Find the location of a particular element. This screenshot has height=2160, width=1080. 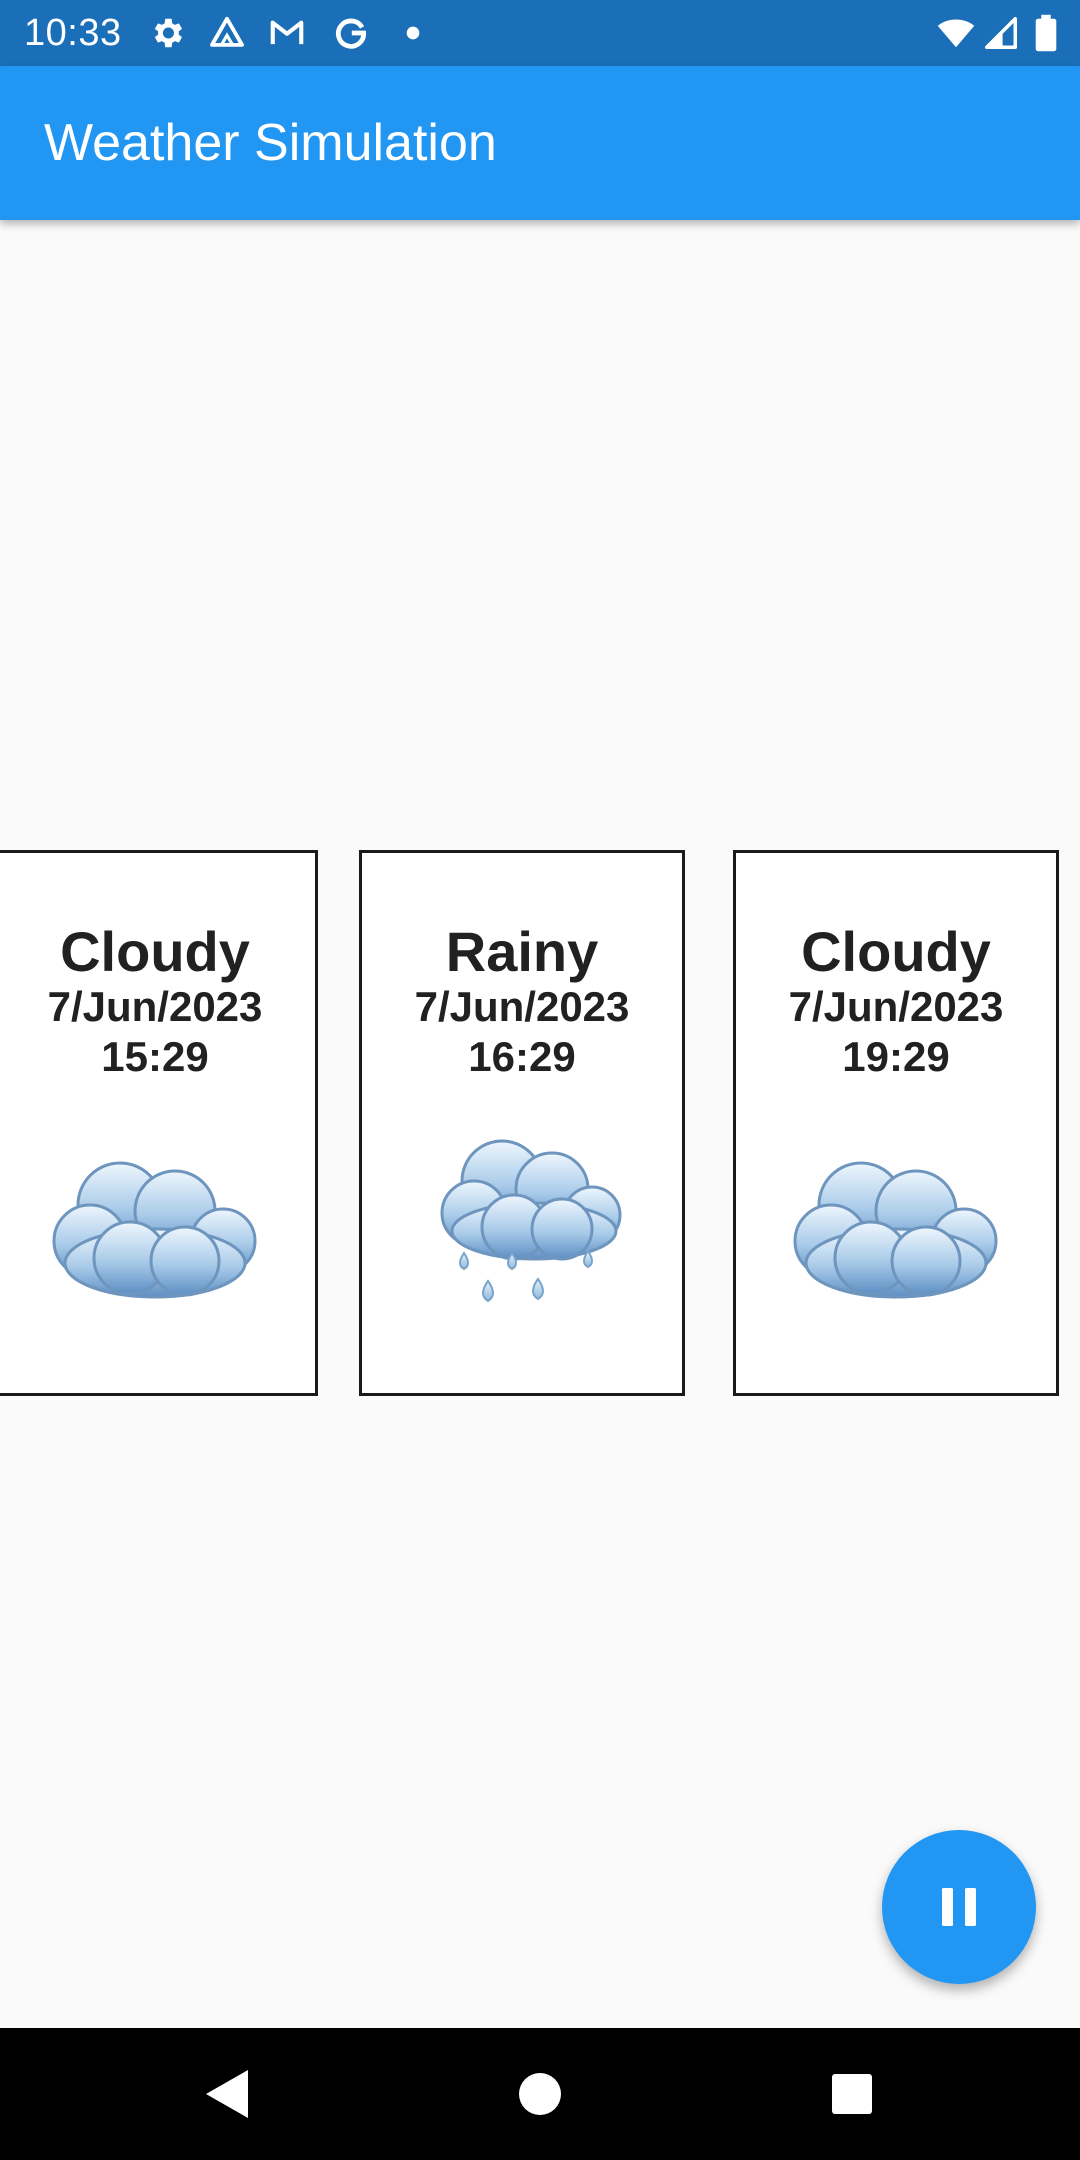

recents-button is located at coordinates (852, 2094).